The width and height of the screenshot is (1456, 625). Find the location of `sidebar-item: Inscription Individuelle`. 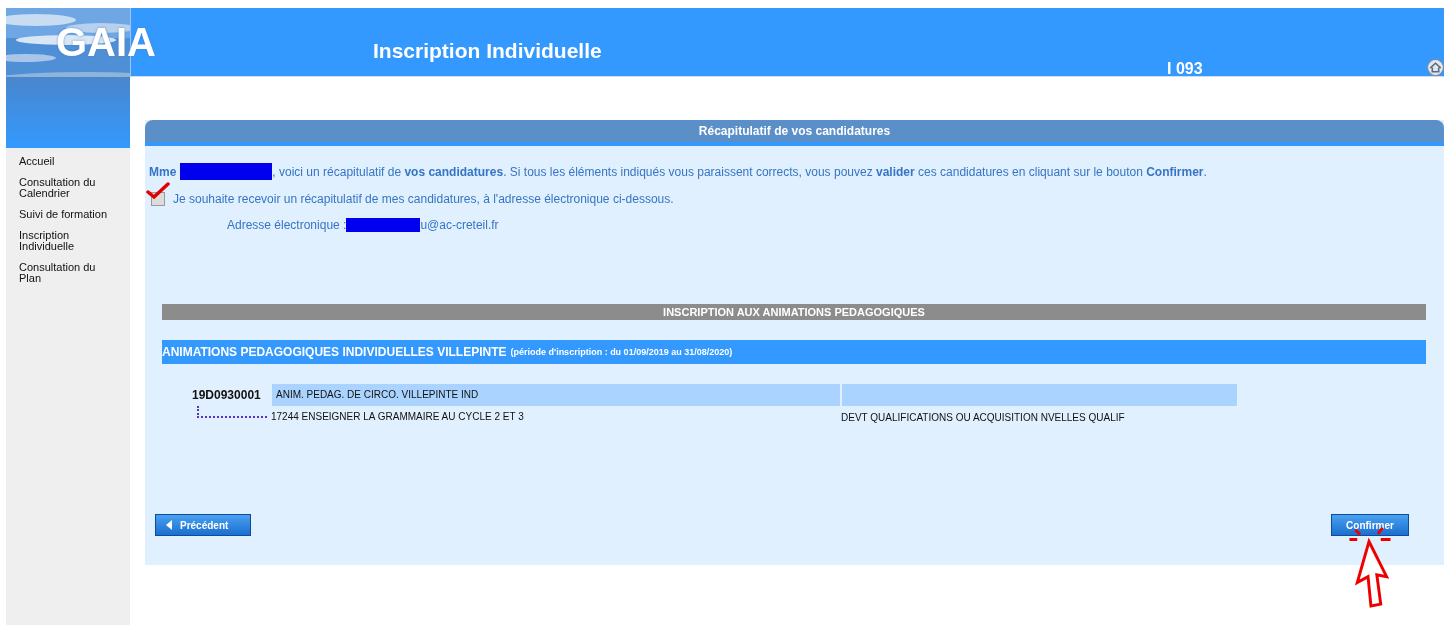

sidebar-item: Inscription Individuelle is located at coordinates (68, 241).